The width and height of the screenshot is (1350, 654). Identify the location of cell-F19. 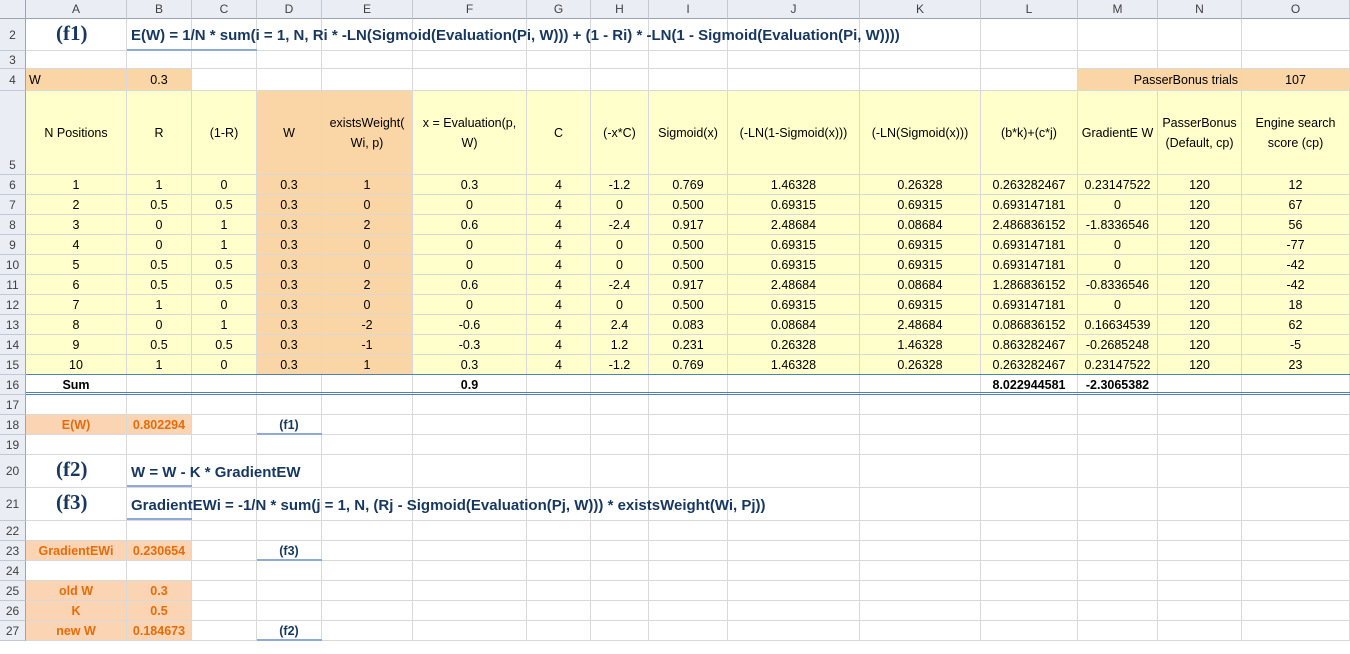
(470, 445).